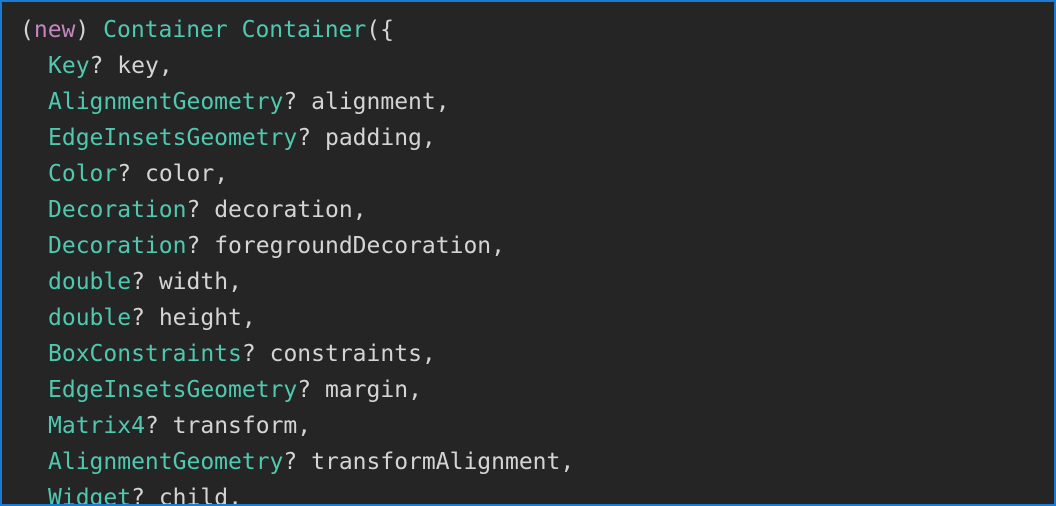 This screenshot has height=506, width=1056. Describe the element at coordinates (235, 426) in the screenshot. I see `param-name: transform` at that location.